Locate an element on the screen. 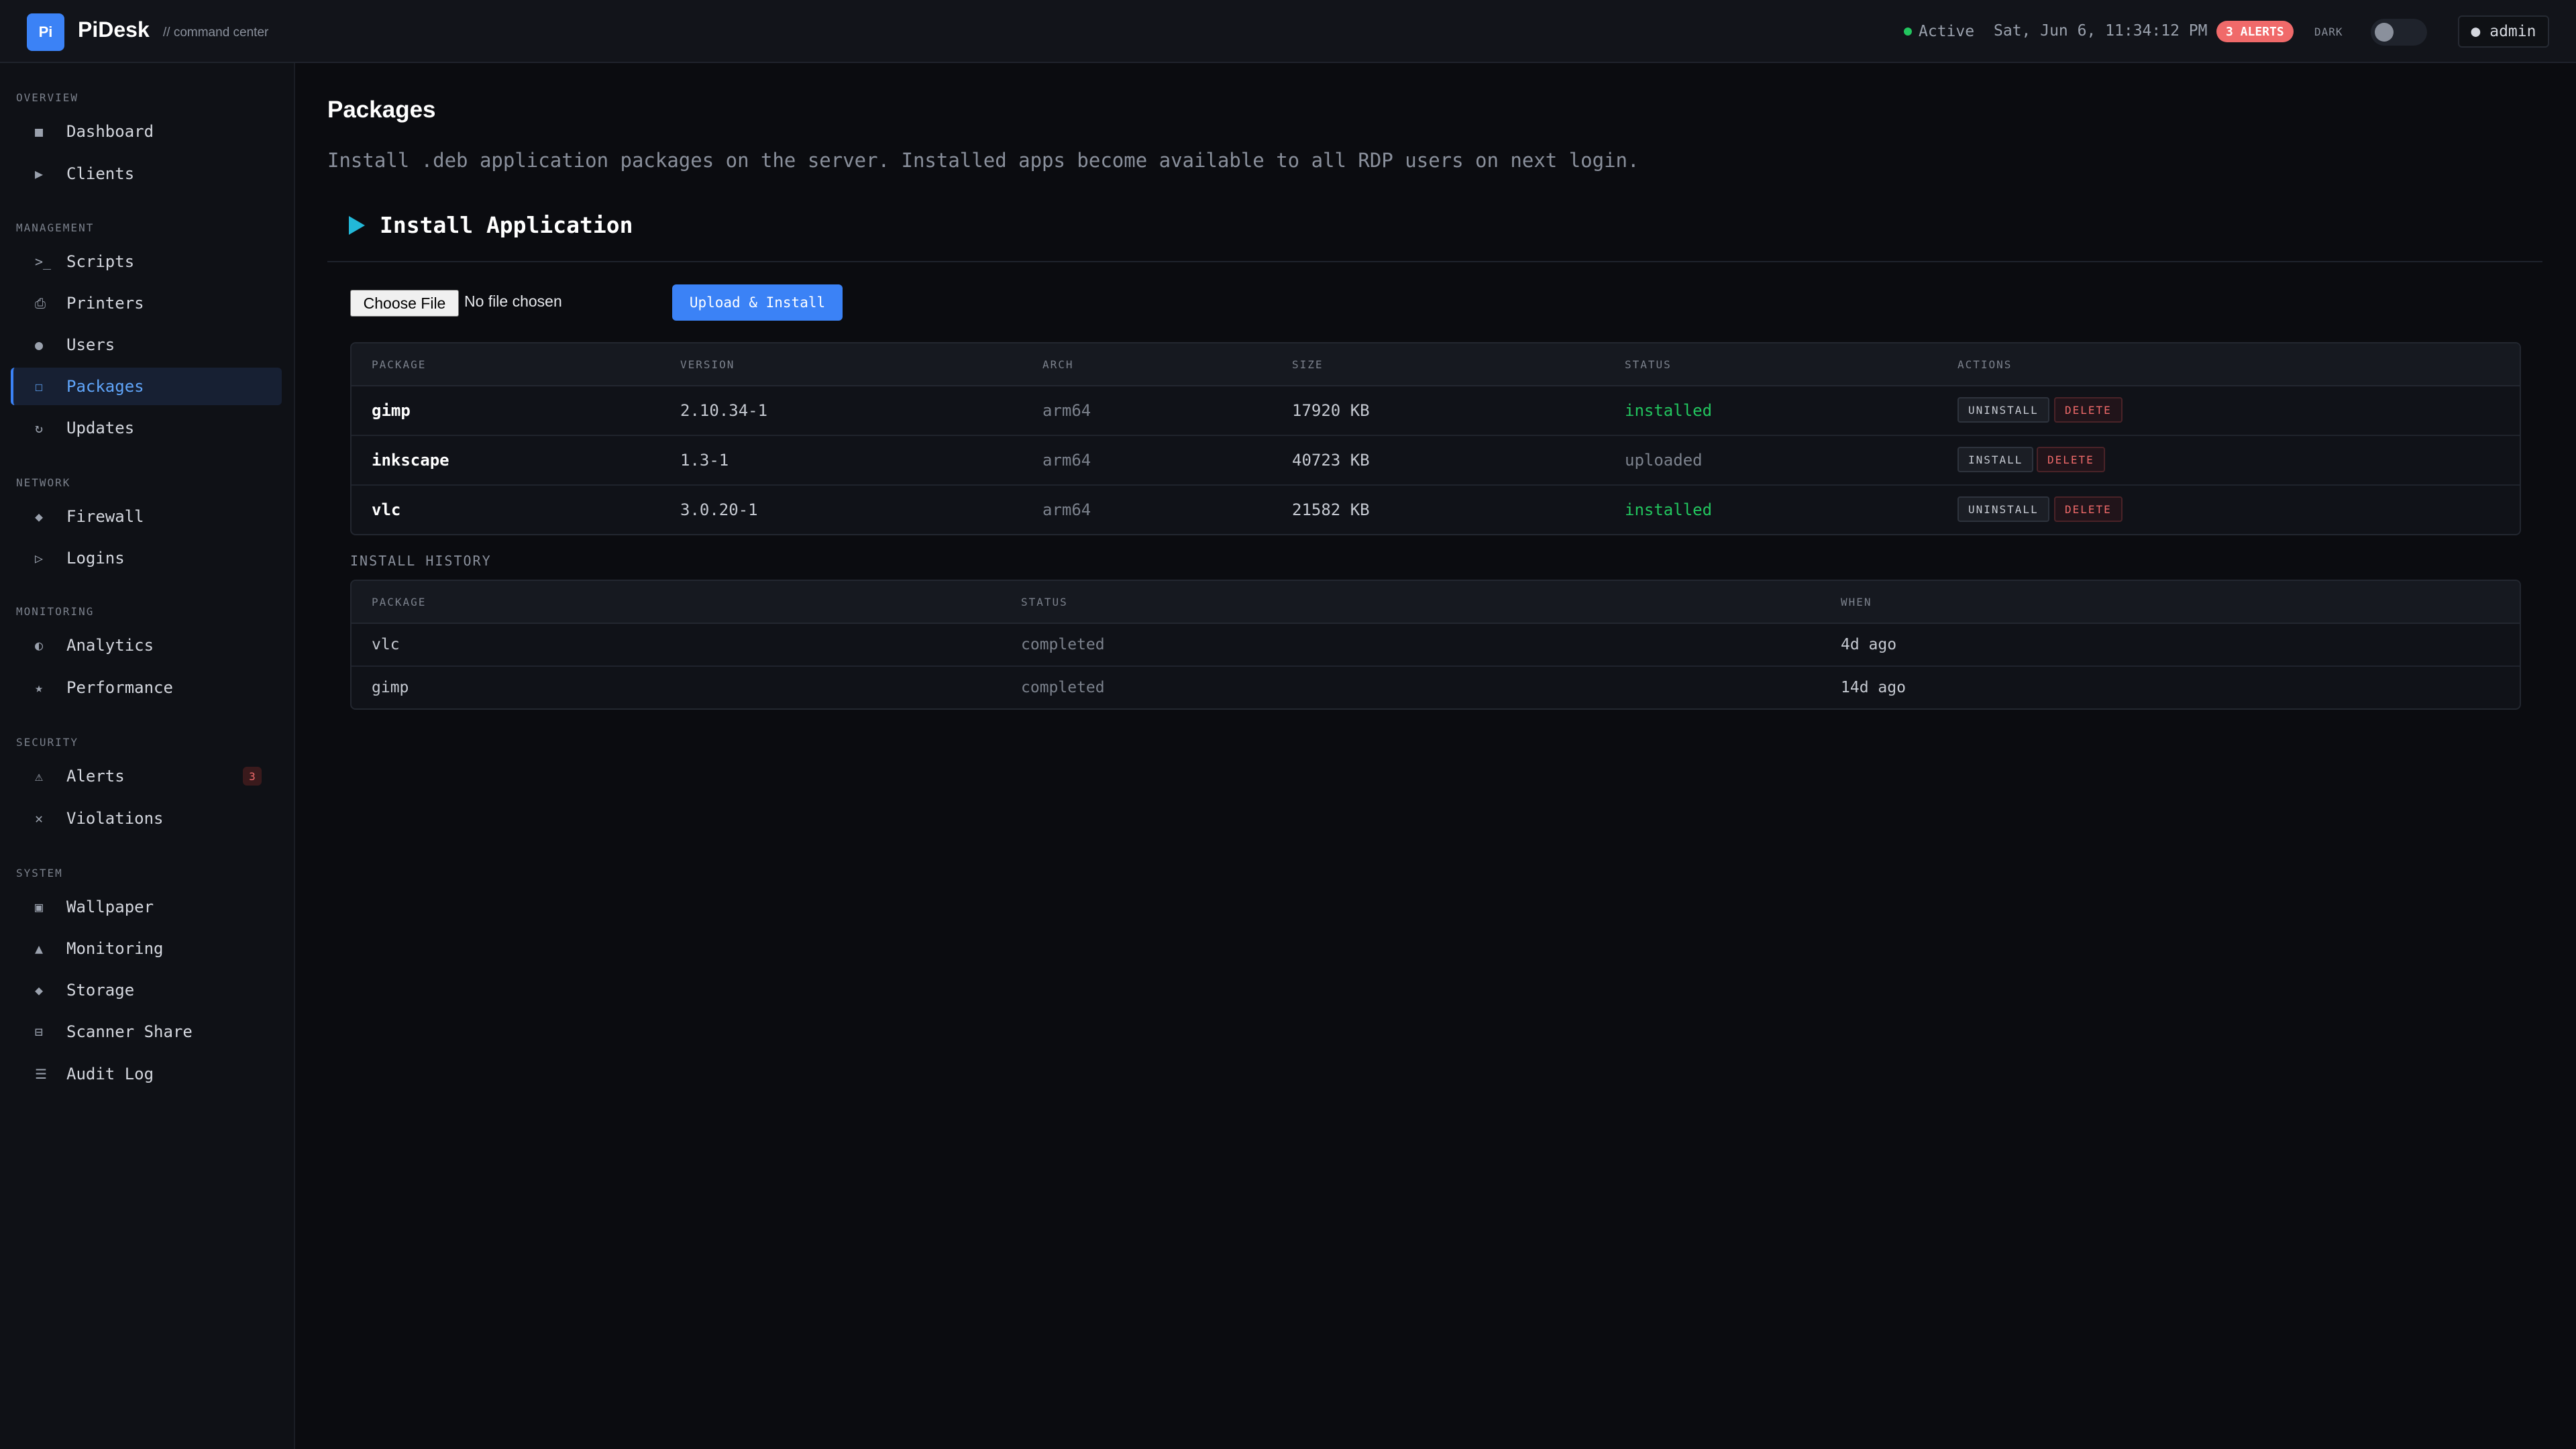 The image size is (2576, 1449). sidebar-item-label: Packages is located at coordinates (105, 386).